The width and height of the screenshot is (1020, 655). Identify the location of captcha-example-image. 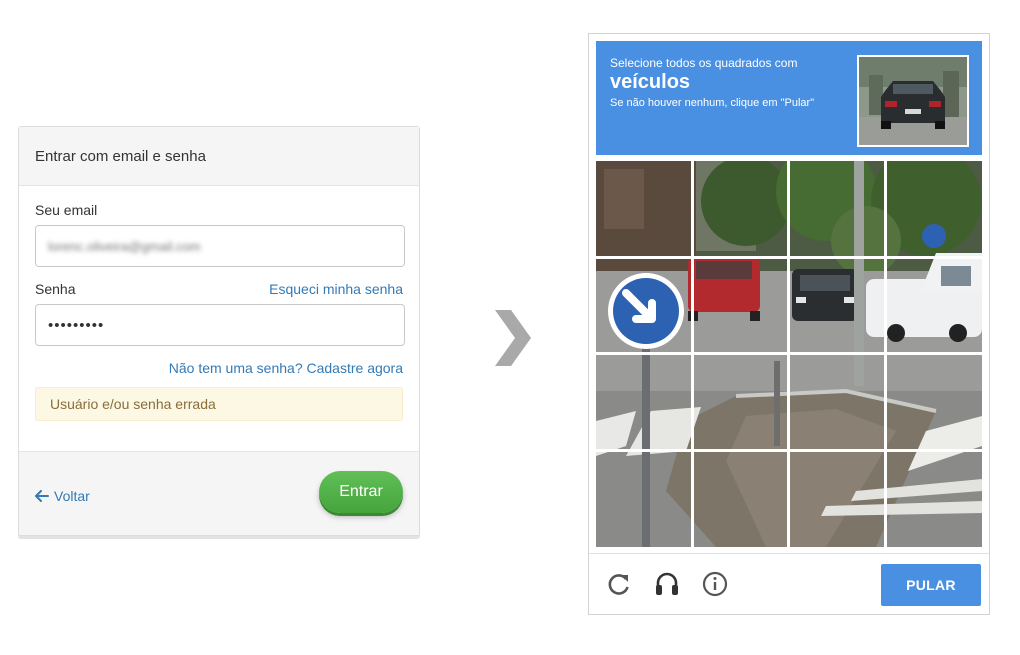
(913, 101).